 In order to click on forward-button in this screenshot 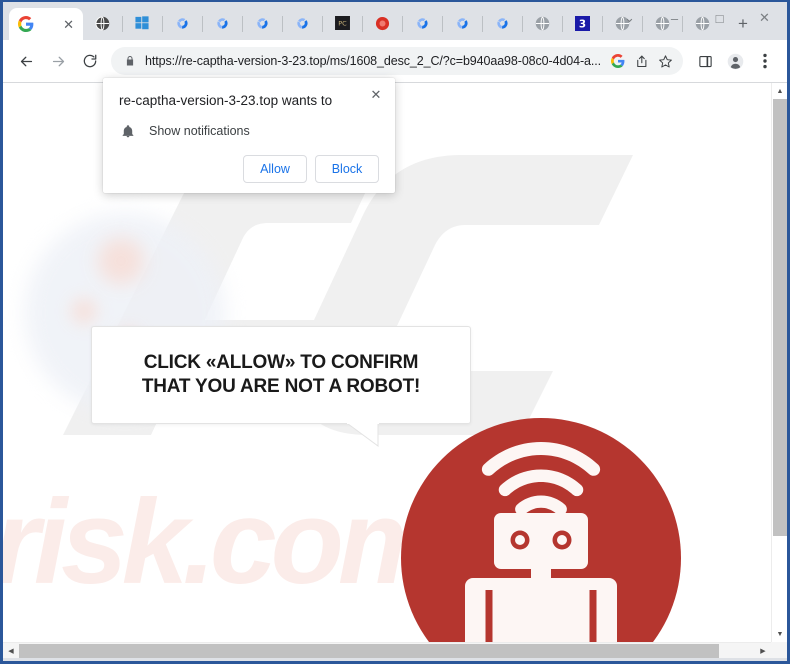, I will do `click(58, 61)`.